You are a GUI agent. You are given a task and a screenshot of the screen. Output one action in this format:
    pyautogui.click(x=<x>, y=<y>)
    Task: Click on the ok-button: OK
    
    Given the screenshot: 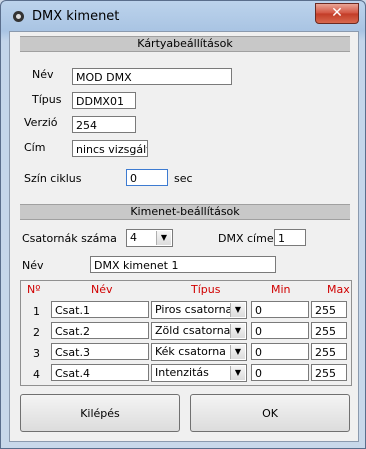 What is the action you would take?
    pyautogui.click(x=270, y=413)
    